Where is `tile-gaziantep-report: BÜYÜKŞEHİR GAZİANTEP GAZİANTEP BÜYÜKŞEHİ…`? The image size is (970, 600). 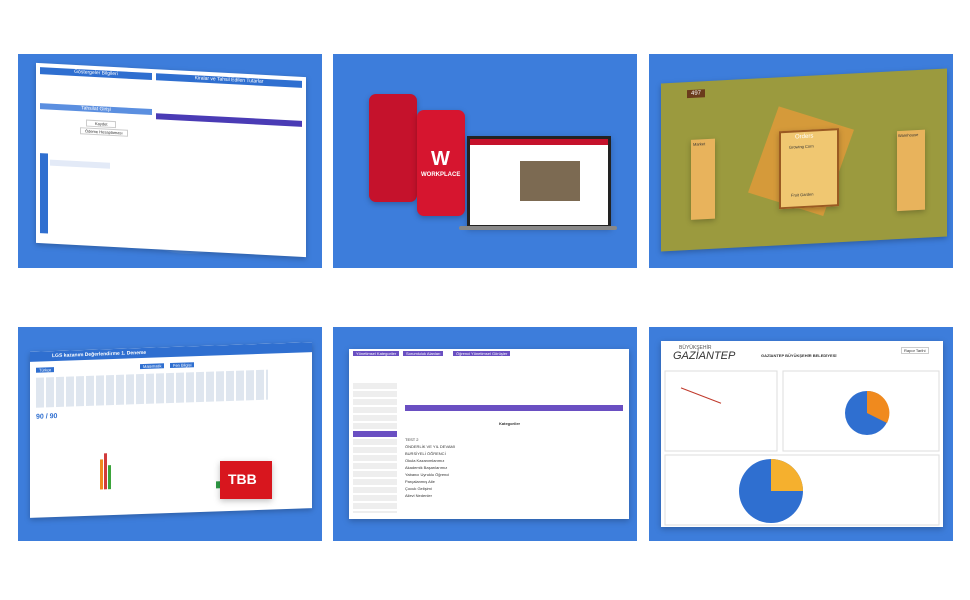 tile-gaziantep-report: BÜYÜKŞEHİR GAZİANTEP GAZİANTEP BÜYÜKŞEHİ… is located at coordinates (801, 434).